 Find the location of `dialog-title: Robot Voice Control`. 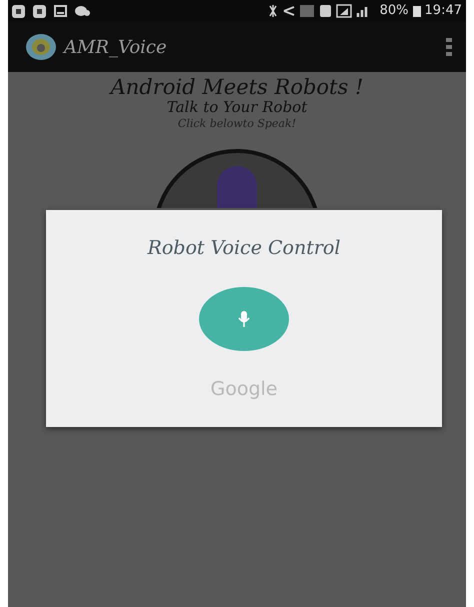

dialog-title: Robot Voice Control is located at coordinates (244, 248).